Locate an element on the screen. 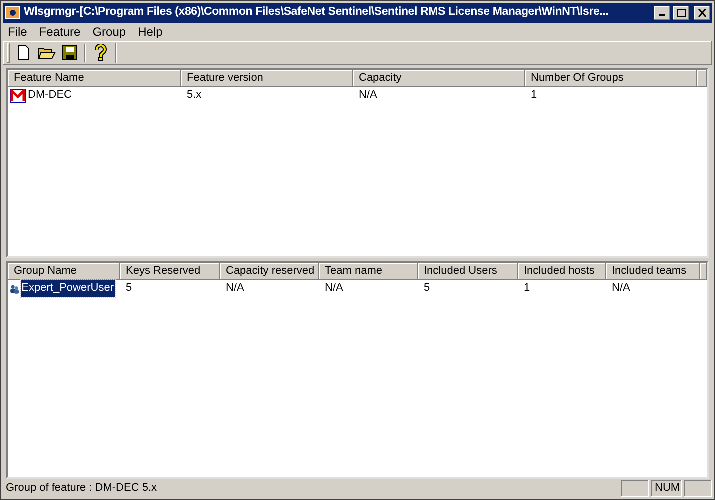 The width and height of the screenshot is (715, 500). letter-m-logo-icon is located at coordinates (18, 95).